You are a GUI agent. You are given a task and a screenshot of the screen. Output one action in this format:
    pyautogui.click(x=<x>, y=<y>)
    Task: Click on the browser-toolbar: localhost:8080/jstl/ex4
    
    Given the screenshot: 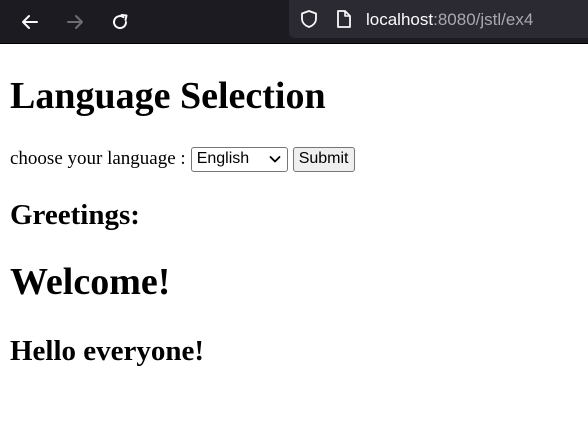 What is the action you would take?
    pyautogui.click(x=294, y=22)
    